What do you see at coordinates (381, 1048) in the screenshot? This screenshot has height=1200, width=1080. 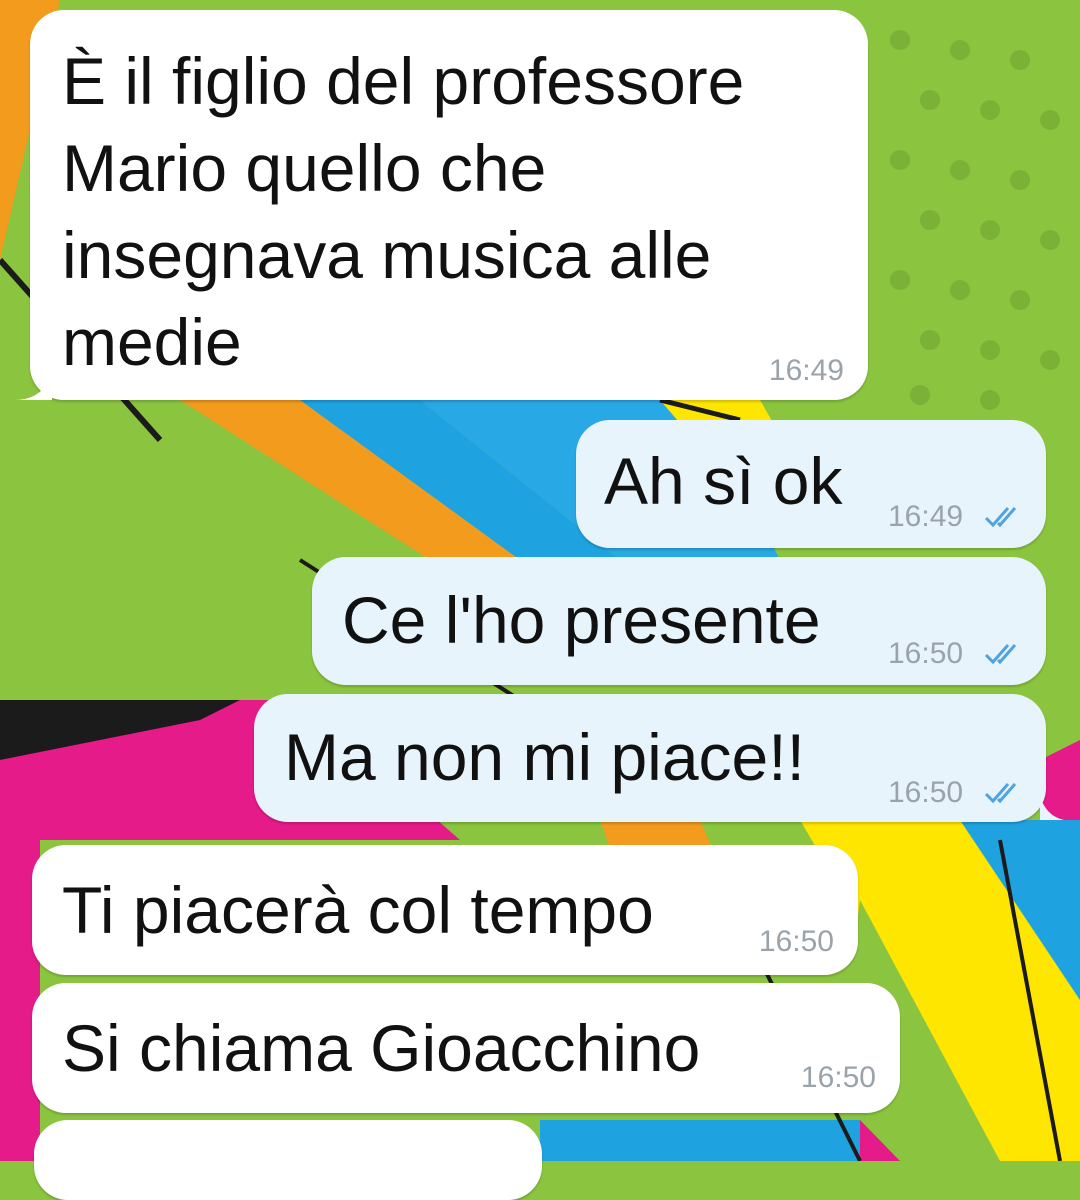 I see `message-text: Si chiama Gioacchino` at bounding box center [381, 1048].